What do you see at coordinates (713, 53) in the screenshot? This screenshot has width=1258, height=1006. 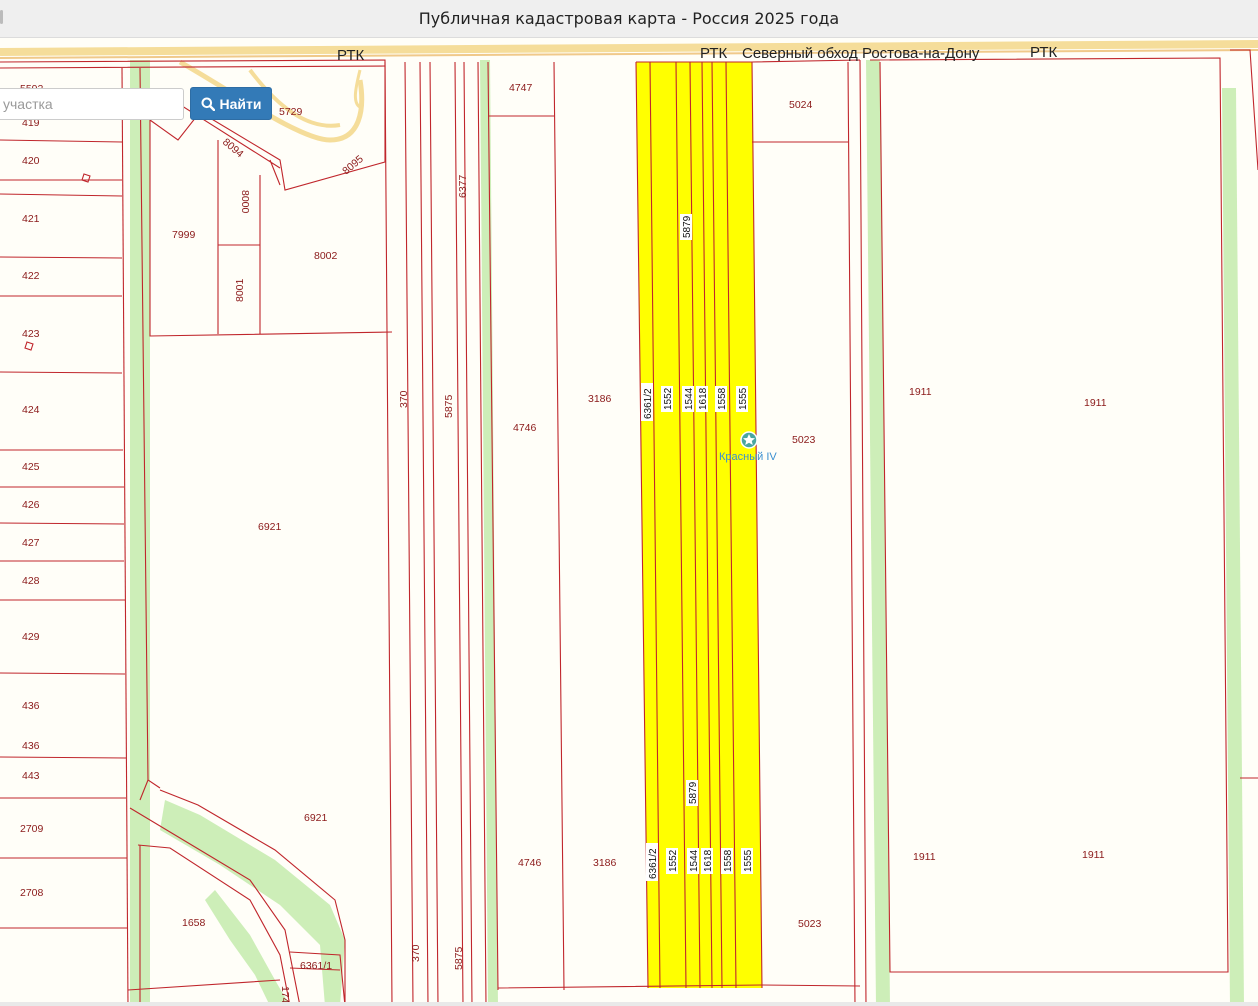 I see `road-label-rtk-2: РТК` at bounding box center [713, 53].